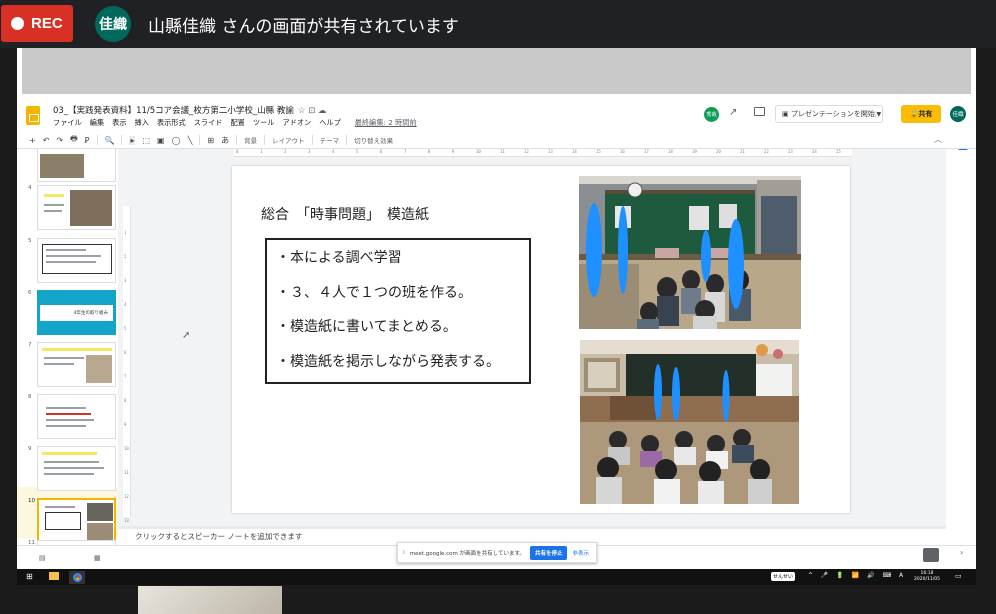  What do you see at coordinates (74, 140) in the screenshot?
I see `print-icon: 🖶` at bounding box center [74, 140].